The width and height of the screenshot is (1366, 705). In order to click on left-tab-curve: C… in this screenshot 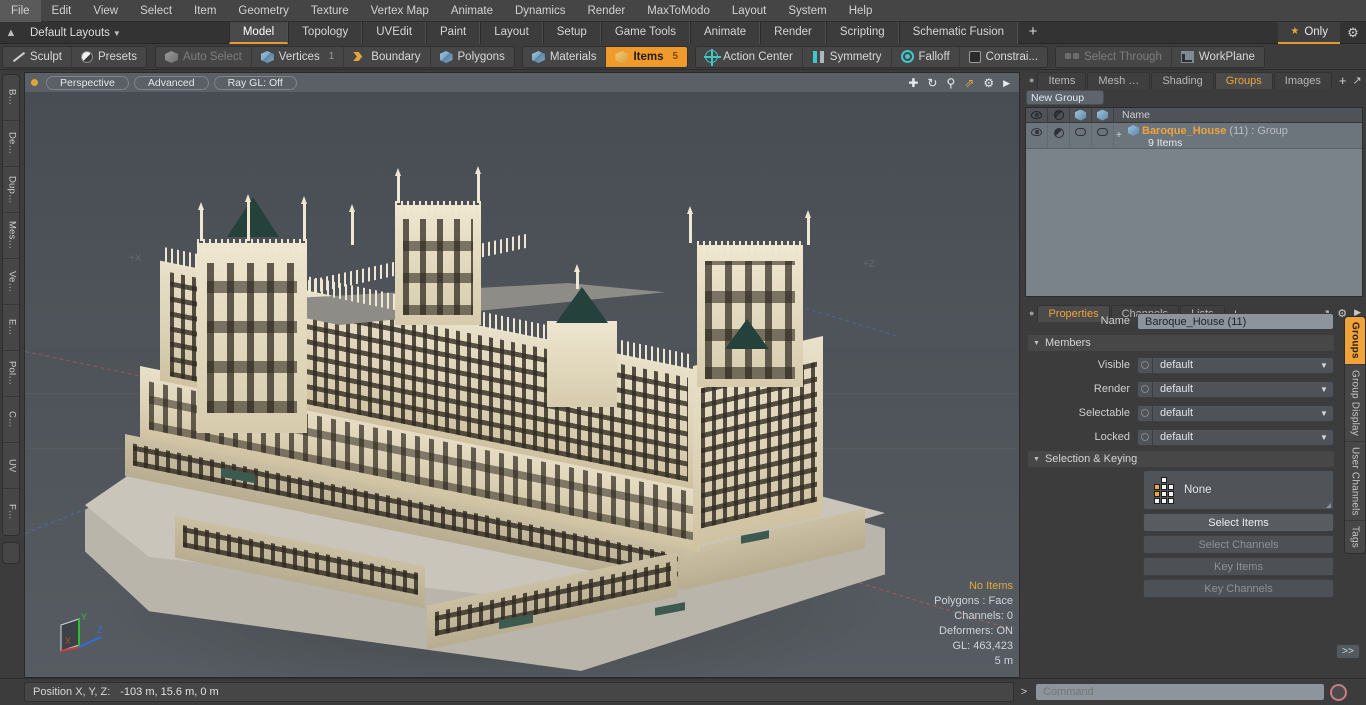, I will do `click(11, 420)`.